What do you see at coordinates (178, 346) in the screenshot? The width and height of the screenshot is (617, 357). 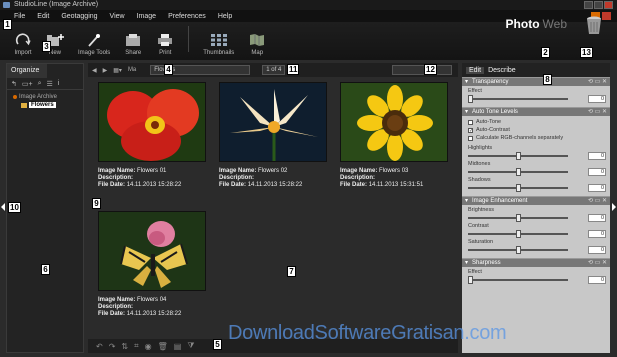 I see `slideshow-icon: ▤` at bounding box center [178, 346].